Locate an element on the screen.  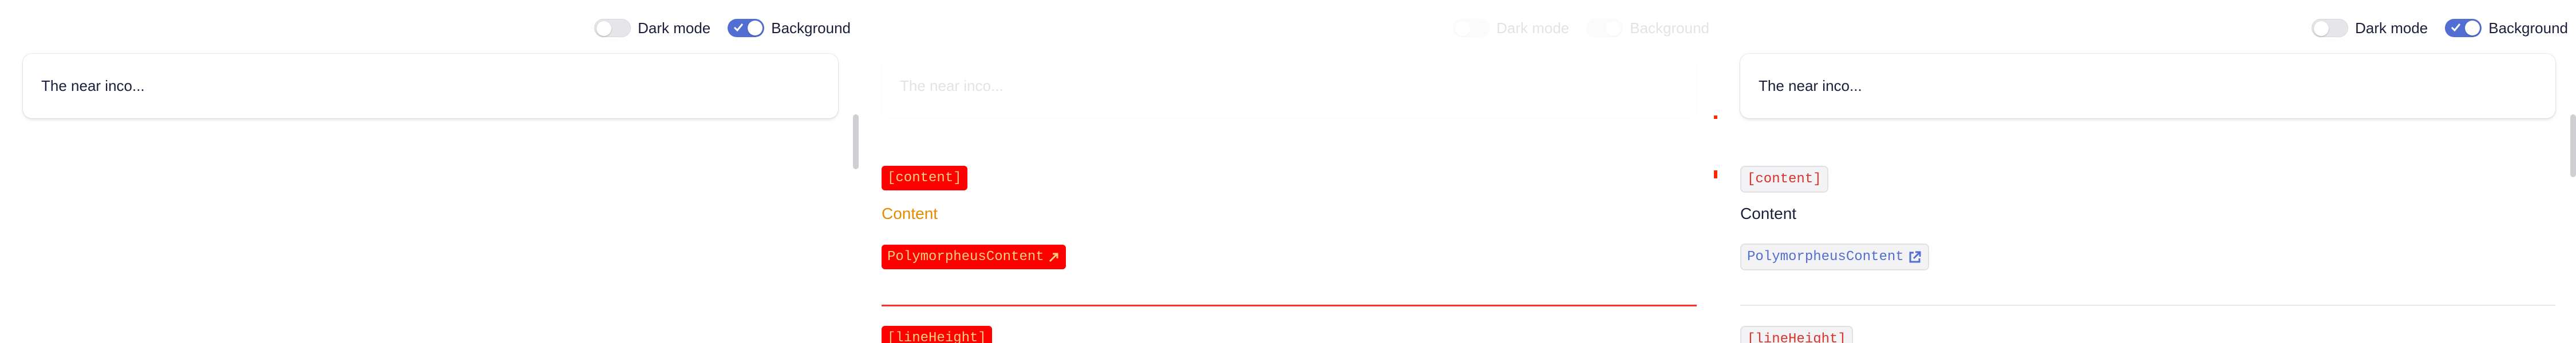
line-height-tag-text: [lineHeight] is located at coordinates (1796, 337).